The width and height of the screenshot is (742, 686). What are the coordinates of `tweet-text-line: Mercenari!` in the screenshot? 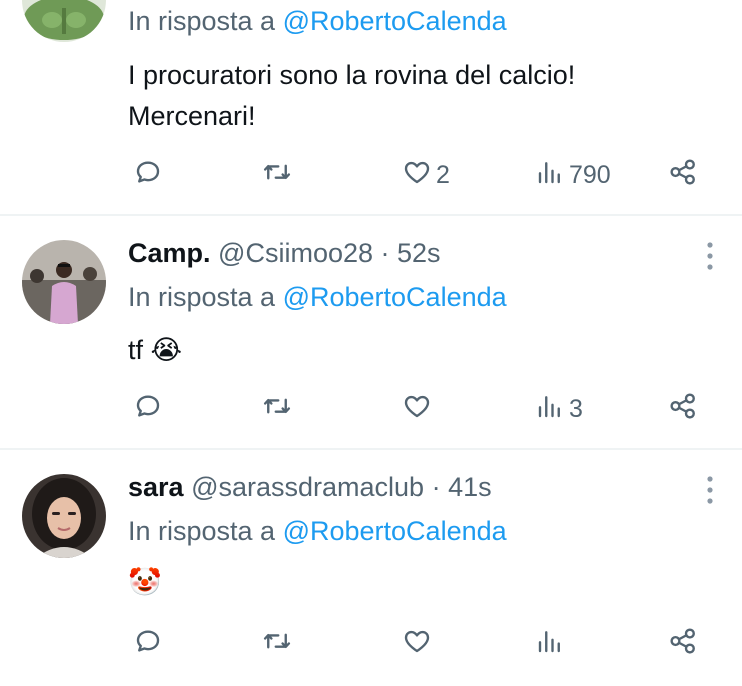 It's located at (192, 116).